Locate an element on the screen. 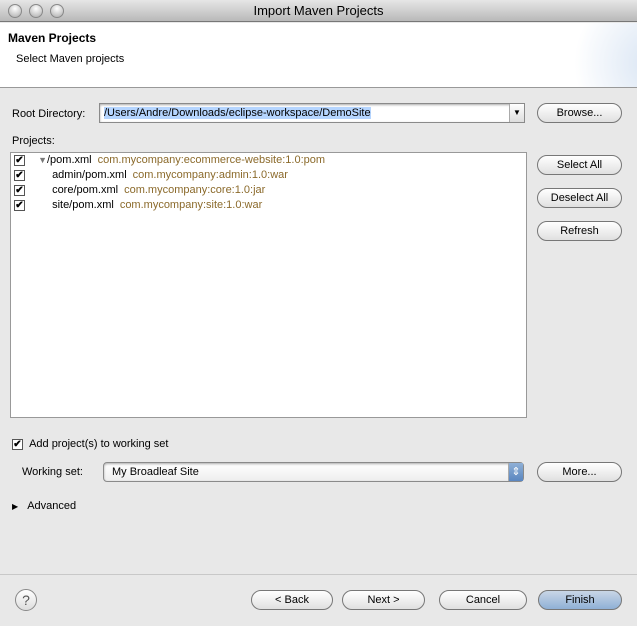  advanced-toggle: ▶ Advanced is located at coordinates (44, 506).